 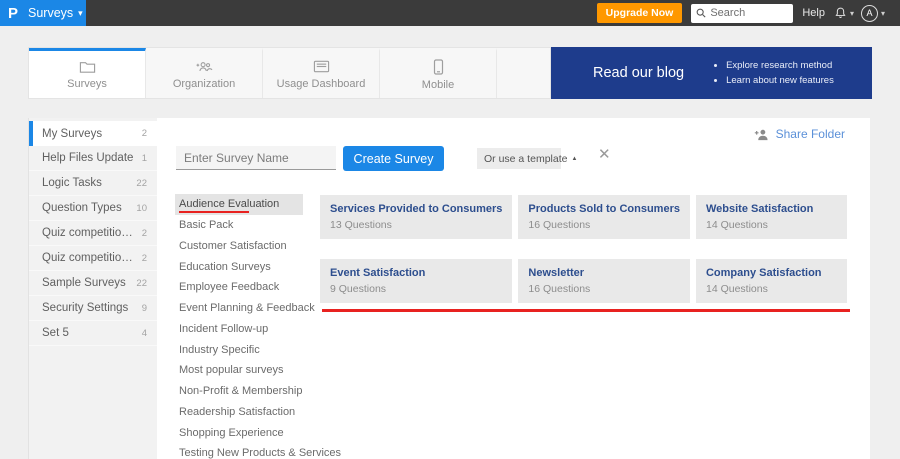 What do you see at coordinates (82, 208) in the screenshot?
I see `sidebar-item-label: Question Types` at bounding box center [82, 208].